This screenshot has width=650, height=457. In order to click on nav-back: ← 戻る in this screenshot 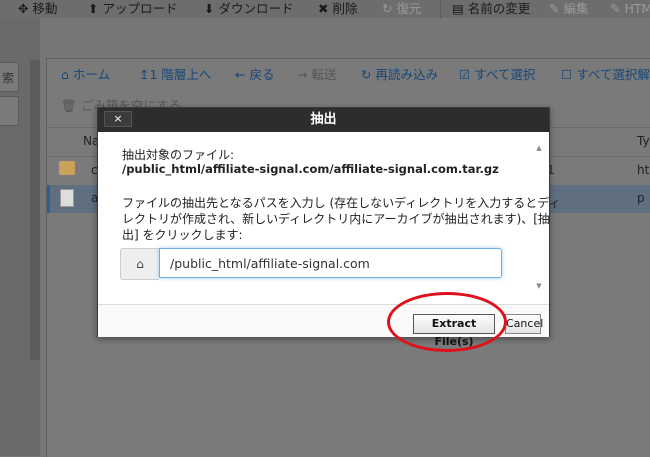, I will do `click(254, 75)`.